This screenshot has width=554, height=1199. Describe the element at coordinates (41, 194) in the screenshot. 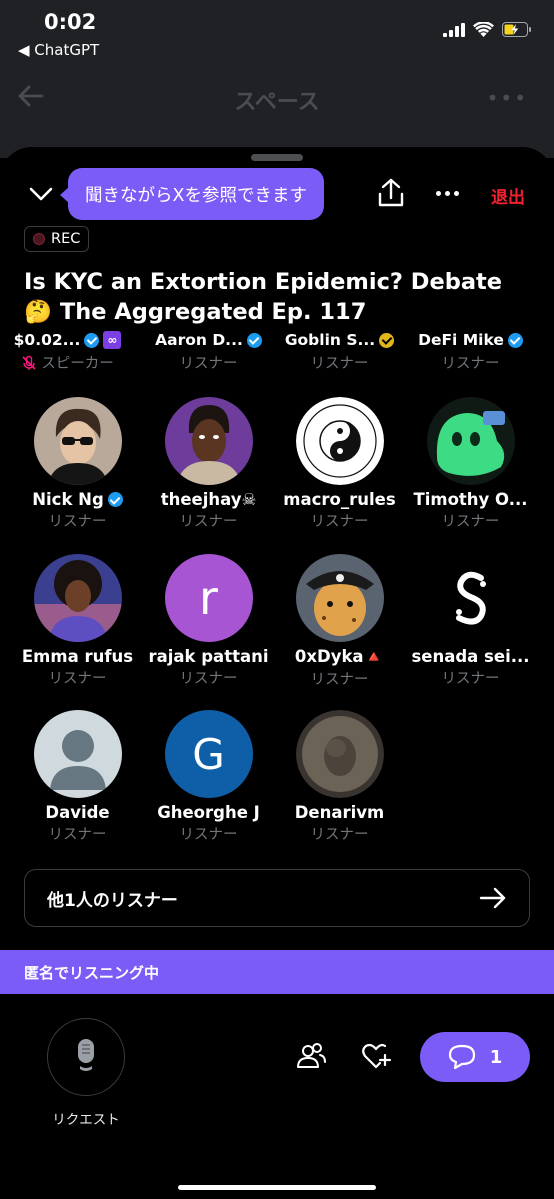

I see `collapse-chevron-icon` at that location.